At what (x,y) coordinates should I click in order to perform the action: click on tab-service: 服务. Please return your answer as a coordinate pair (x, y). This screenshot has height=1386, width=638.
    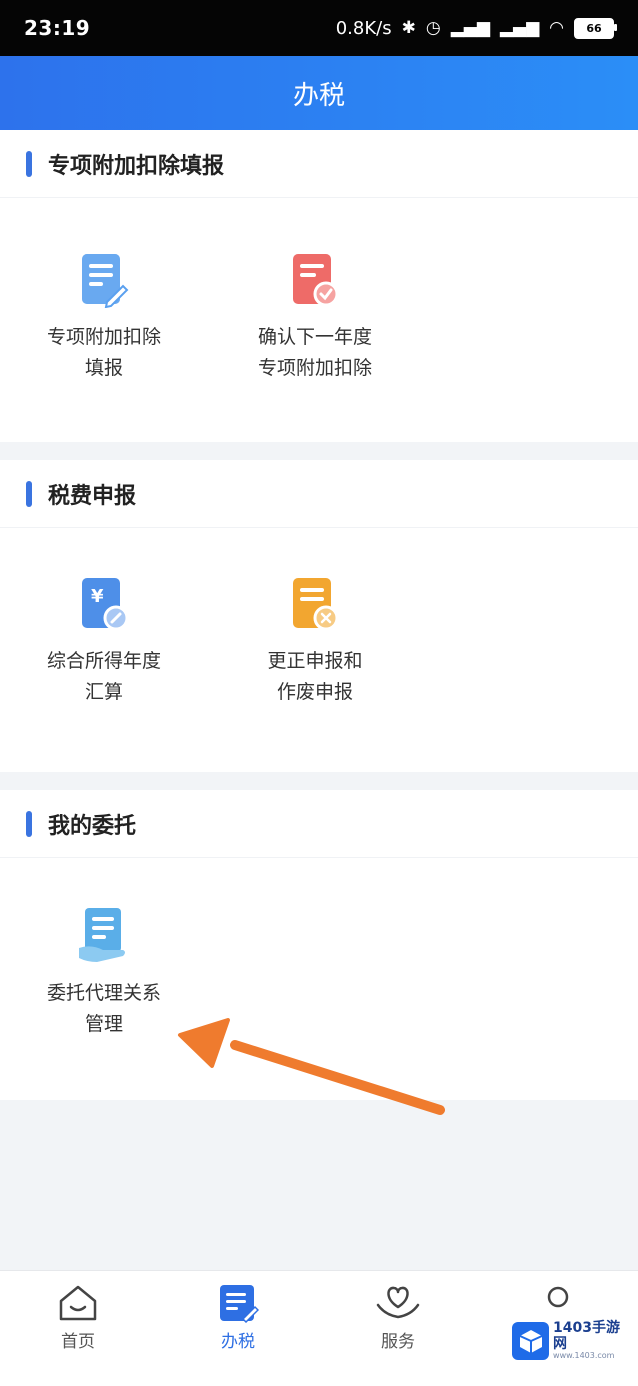
    Looking at the image, I should click on (398, 1317).